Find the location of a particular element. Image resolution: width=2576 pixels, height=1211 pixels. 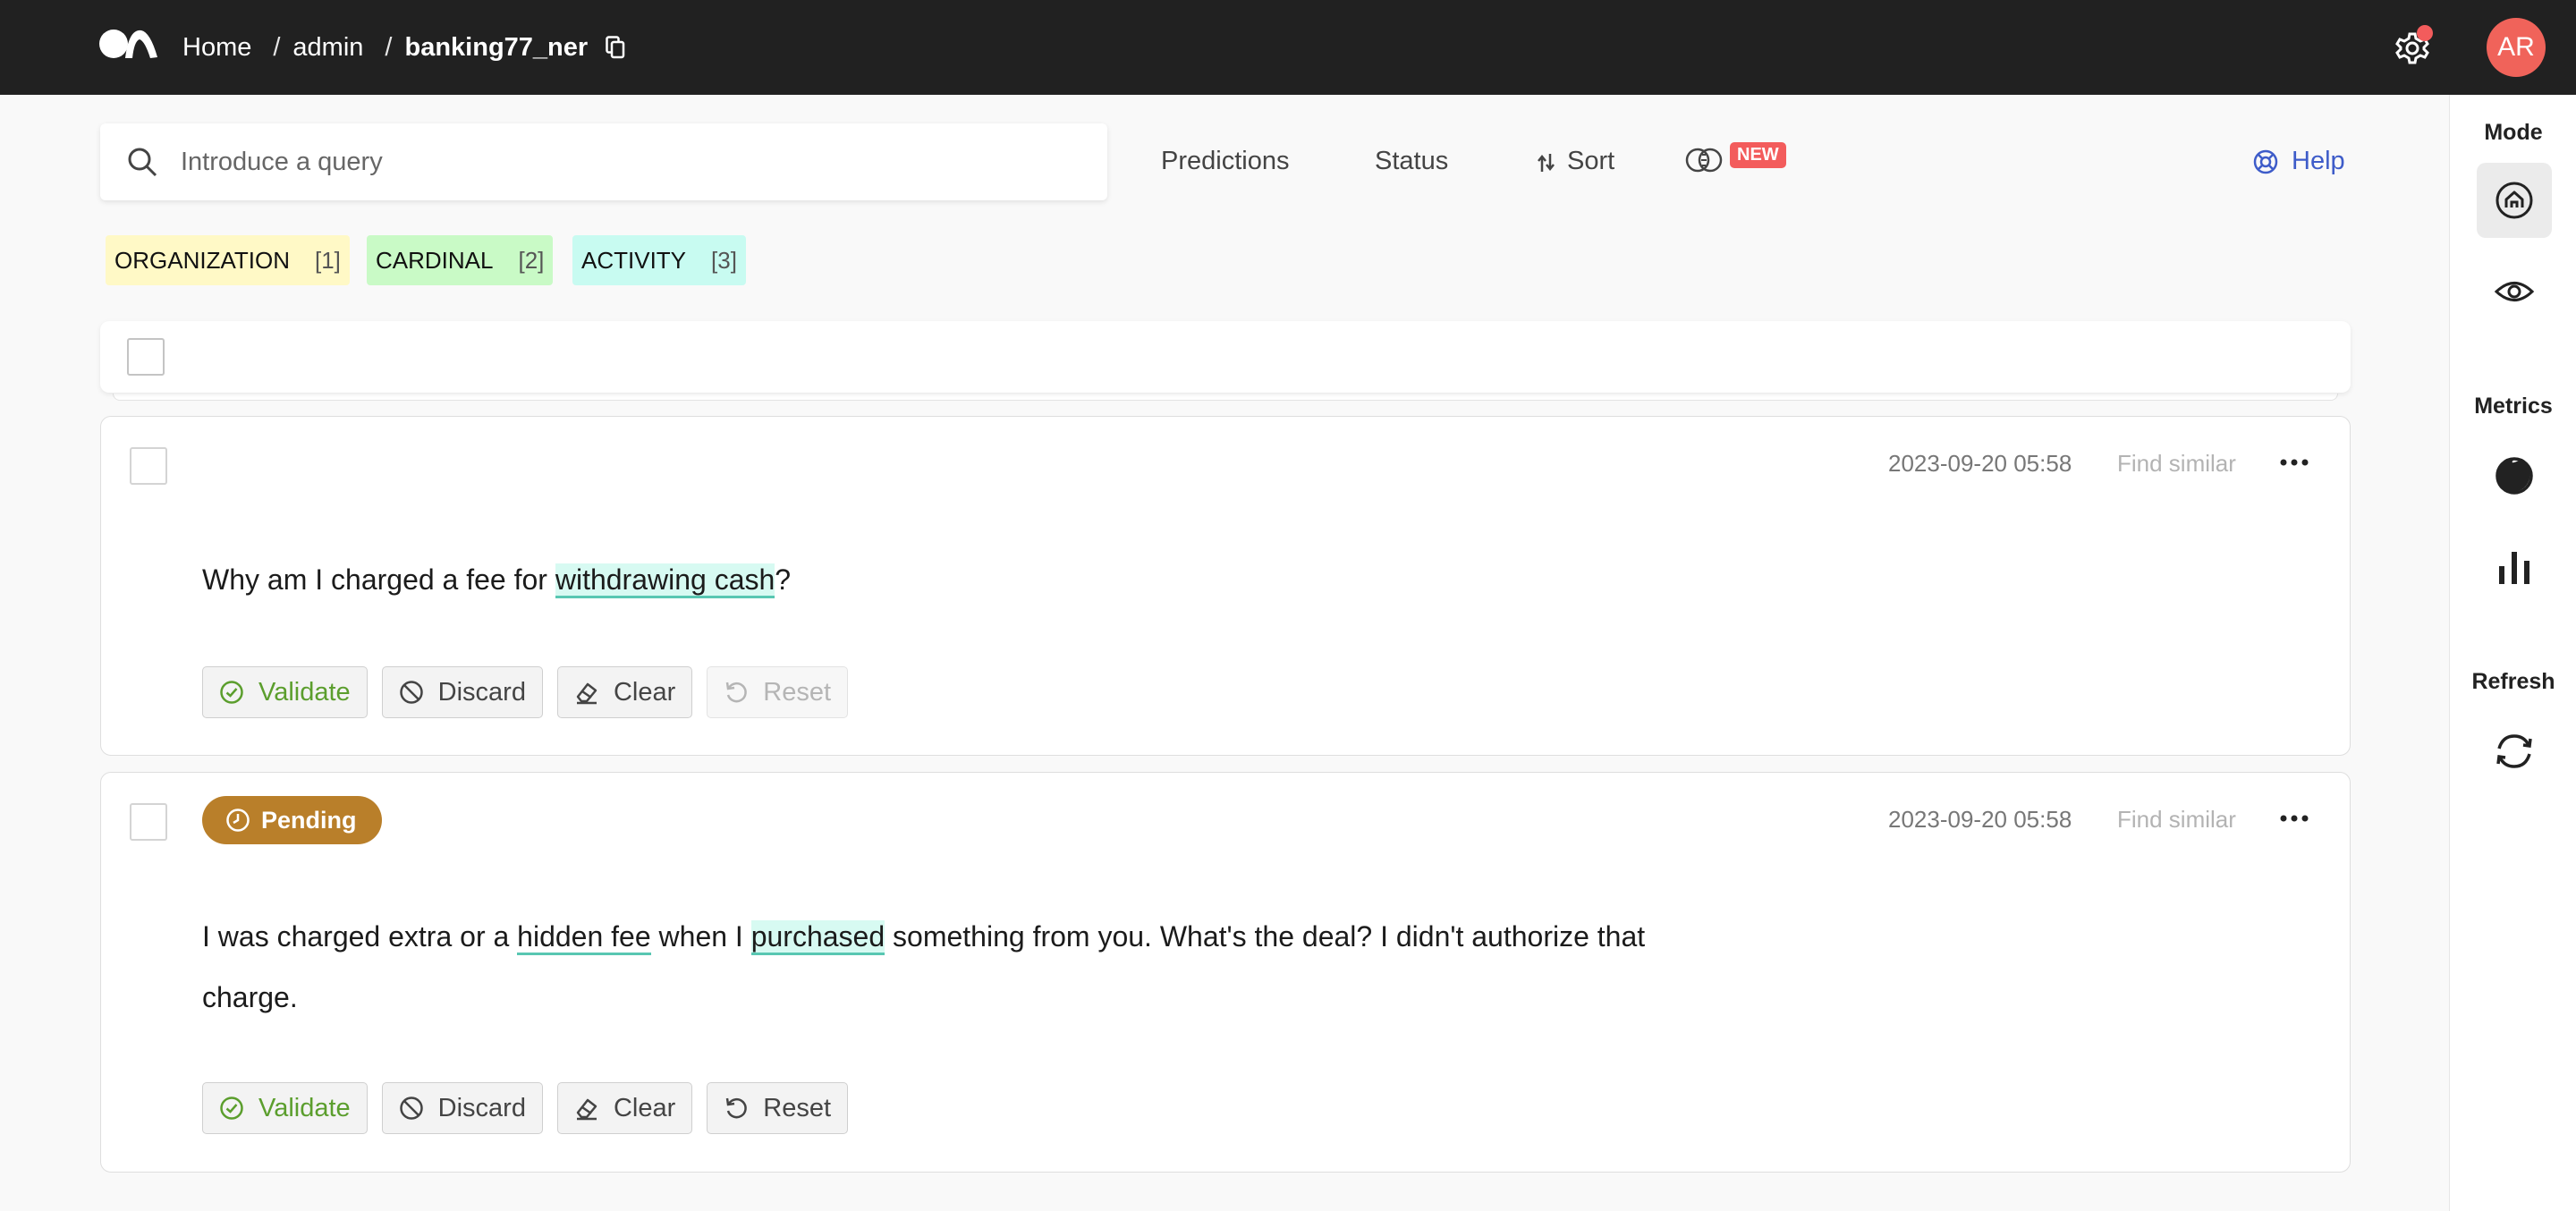

breadcrumb: Home / admin / banking77_ner is located at coordinates (403, 47).